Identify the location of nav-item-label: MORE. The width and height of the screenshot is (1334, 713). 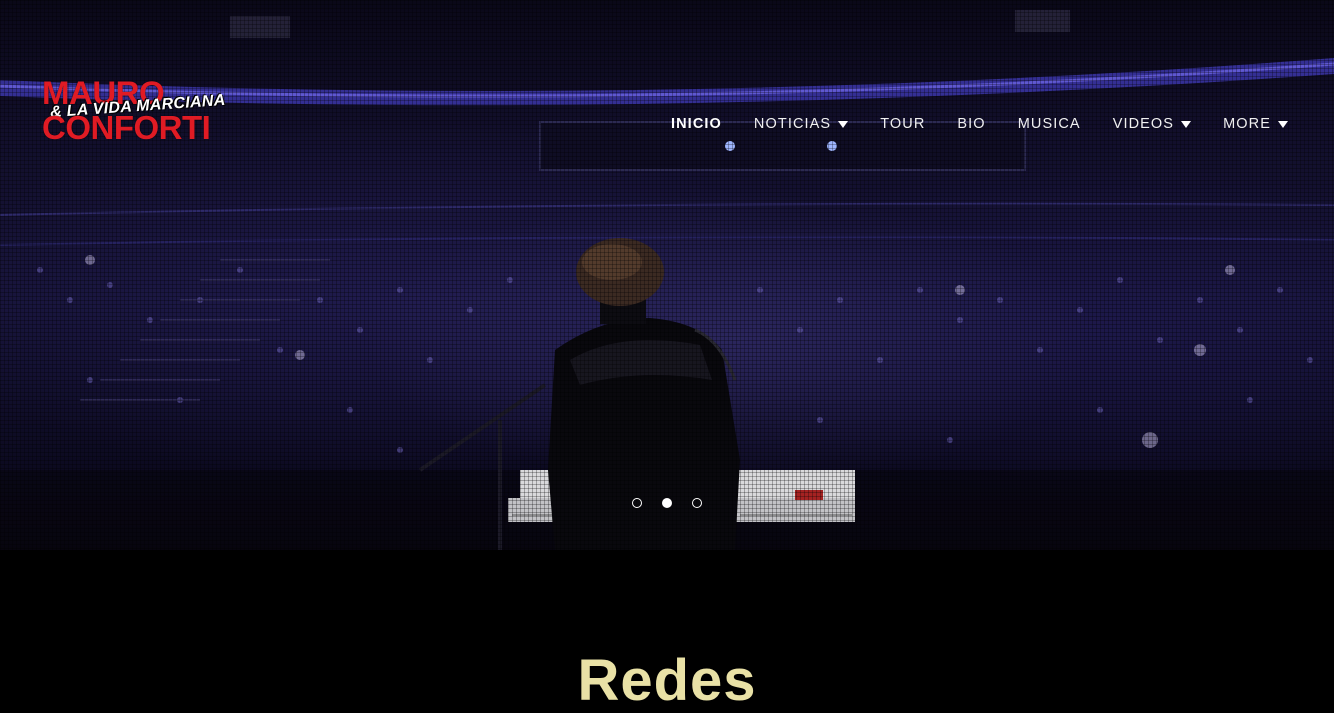
(1247, 124).